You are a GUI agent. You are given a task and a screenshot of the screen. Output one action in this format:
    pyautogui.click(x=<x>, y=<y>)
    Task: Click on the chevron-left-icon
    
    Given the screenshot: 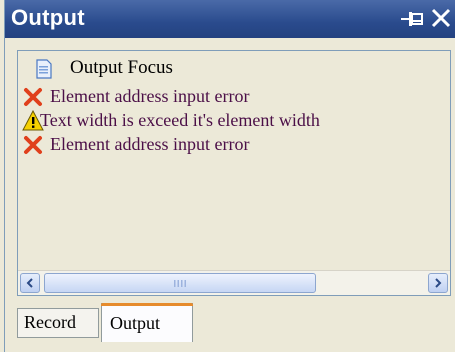 What is the action you would take?
    pyautogui.click(x=29, y=283)
    